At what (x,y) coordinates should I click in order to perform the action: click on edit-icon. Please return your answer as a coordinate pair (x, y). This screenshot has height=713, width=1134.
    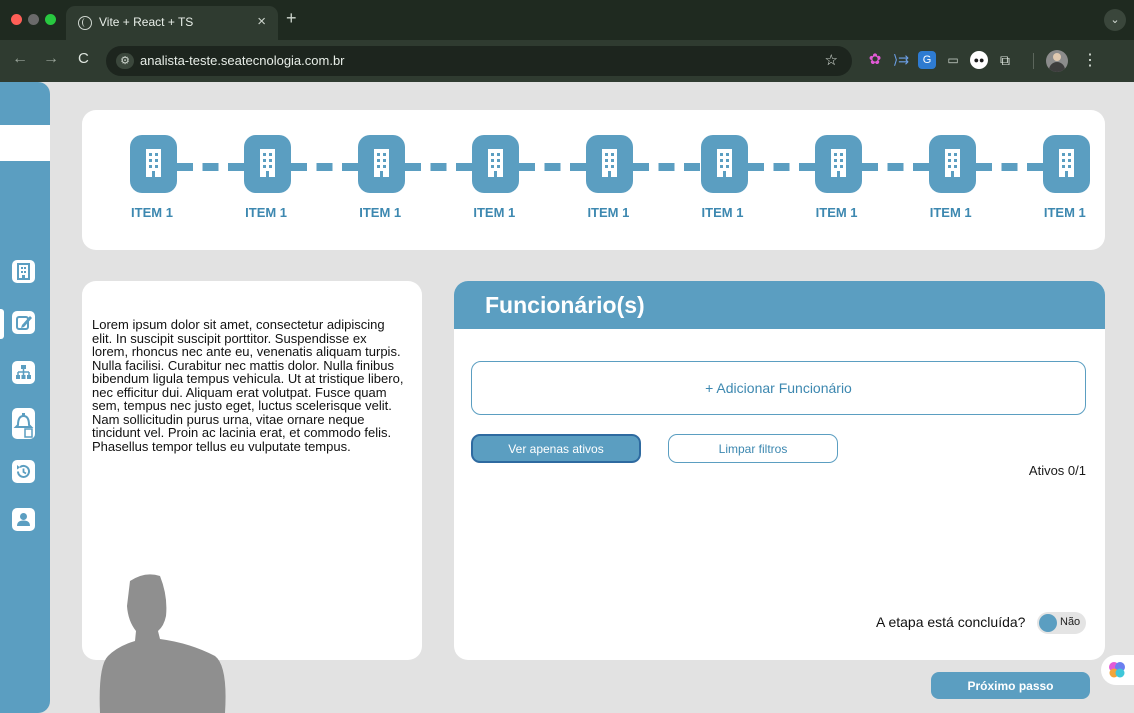
    Looking at the image, I should click on (24, 323).